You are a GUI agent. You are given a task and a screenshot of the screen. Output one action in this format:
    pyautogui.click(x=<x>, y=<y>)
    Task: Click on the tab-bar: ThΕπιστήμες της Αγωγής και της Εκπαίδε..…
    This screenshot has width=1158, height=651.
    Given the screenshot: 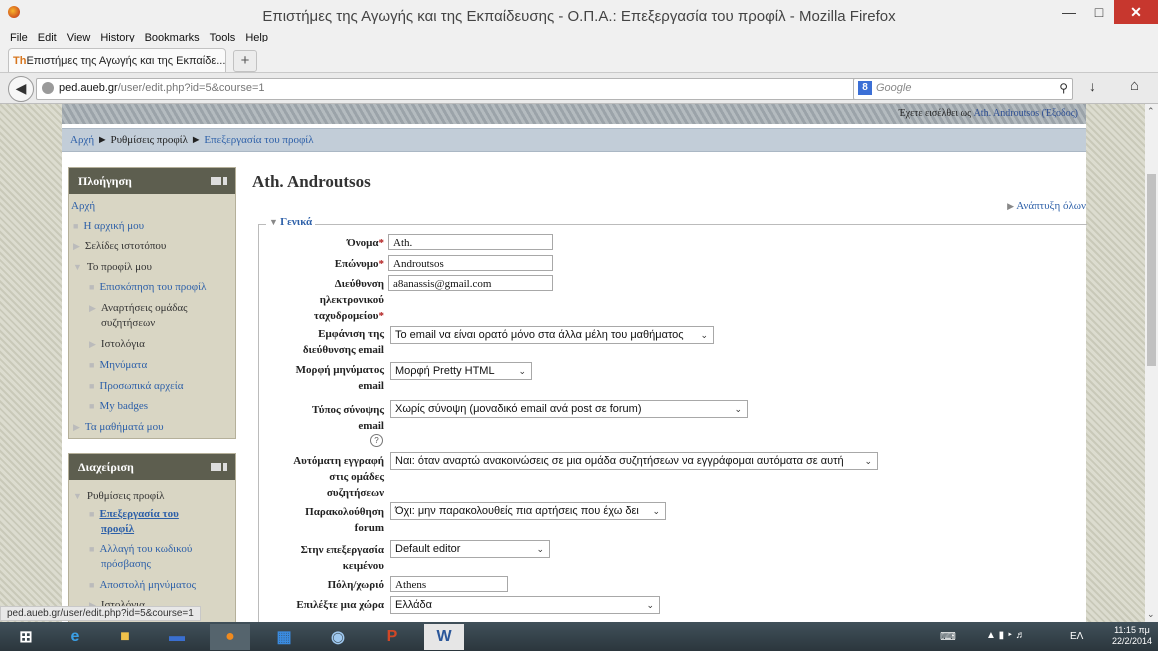 What is the action you would take?
    pyautogui.click(x=579, y=57)
    